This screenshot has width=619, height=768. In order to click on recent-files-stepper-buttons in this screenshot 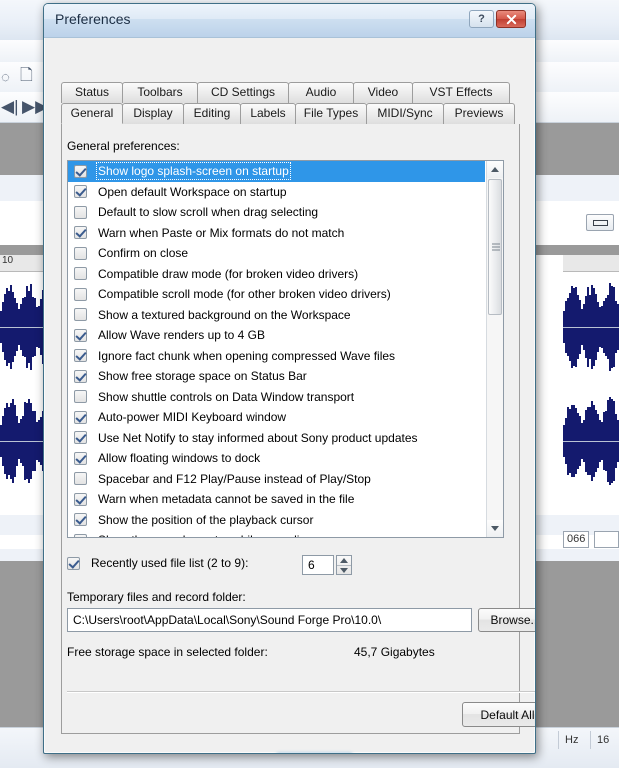, I will do `click(344, 565)`.